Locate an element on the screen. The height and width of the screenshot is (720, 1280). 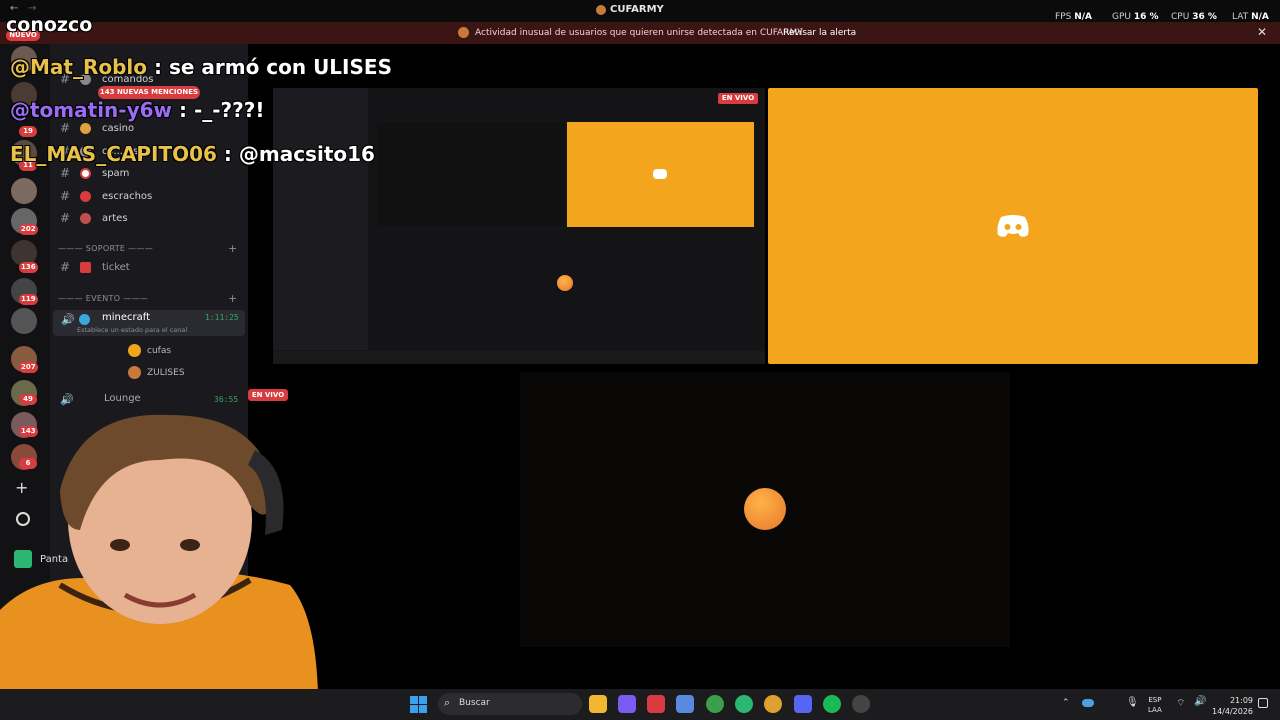
unread-badge: 19 is located at coordinates (28, 131).